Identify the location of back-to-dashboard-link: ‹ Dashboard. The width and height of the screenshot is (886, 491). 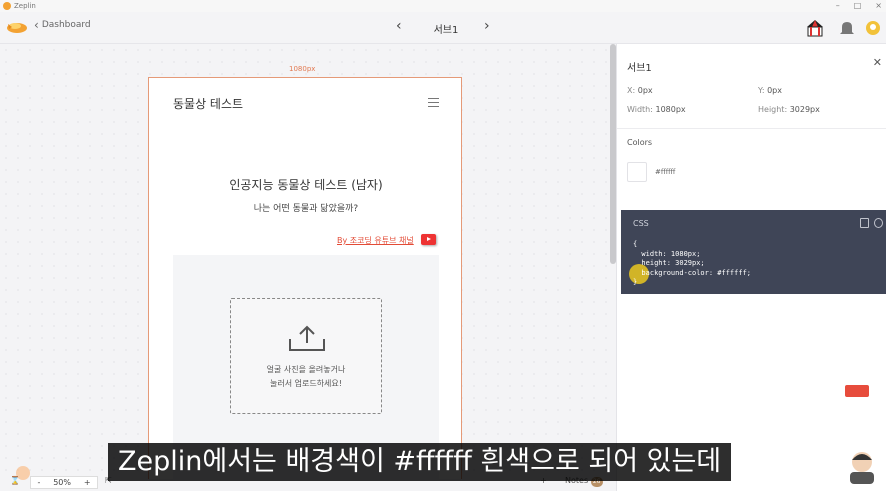
(62, 25).